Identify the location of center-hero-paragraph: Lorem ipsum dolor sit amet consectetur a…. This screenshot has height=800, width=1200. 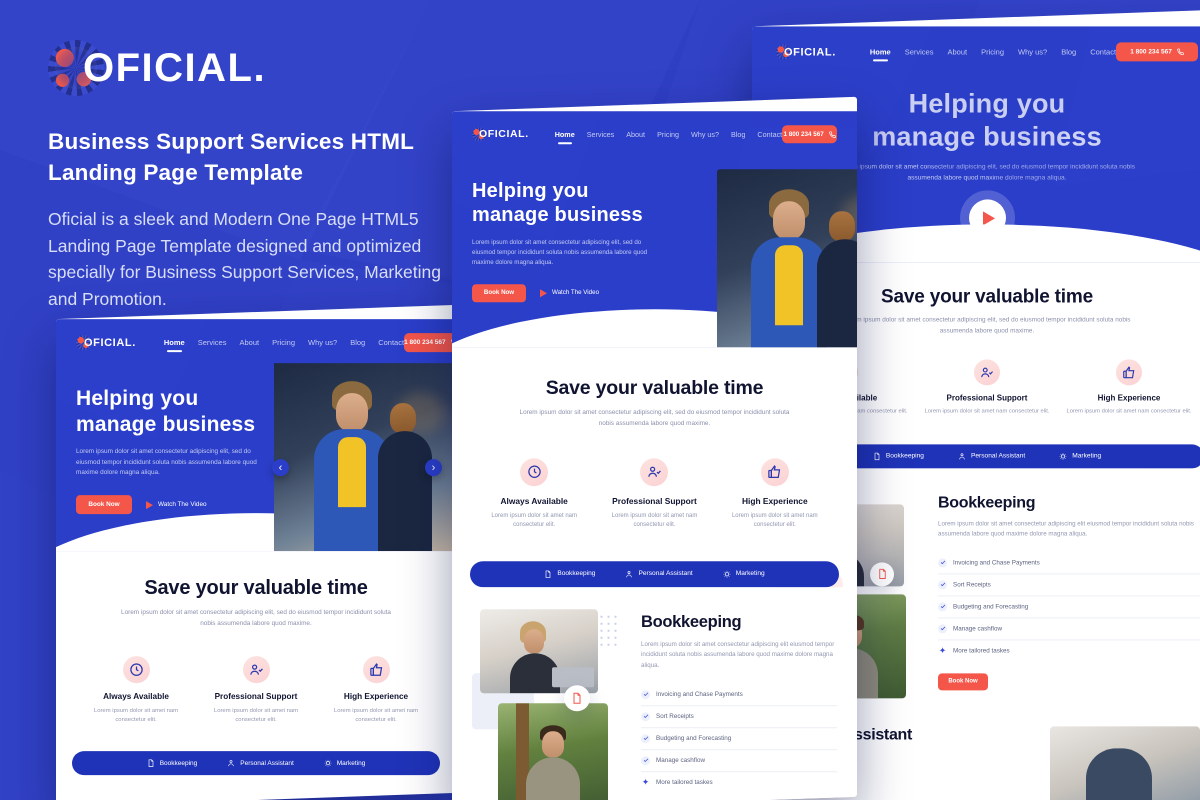
(560, 253).